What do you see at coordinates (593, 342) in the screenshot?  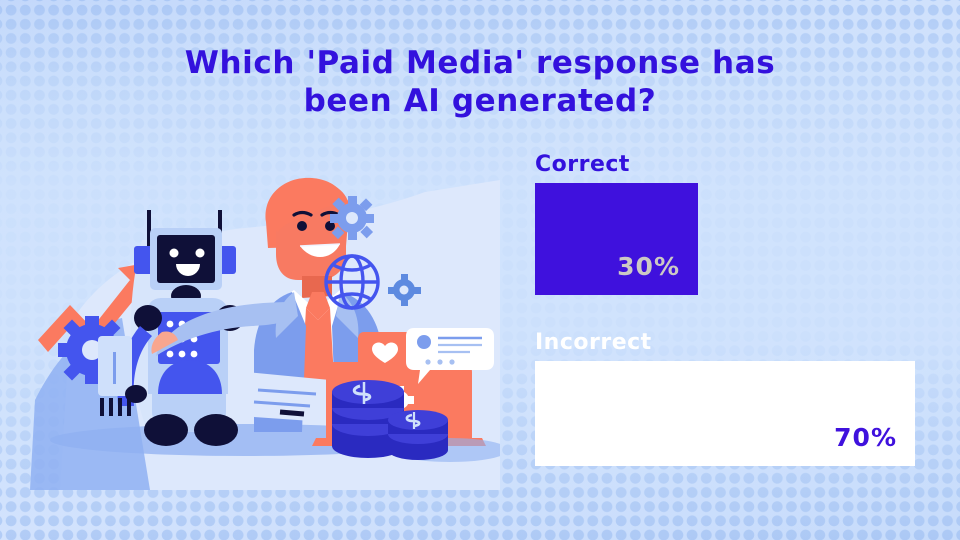 I see `bar-label-incorrect: Incorrect` at bounding box center [593, 342].